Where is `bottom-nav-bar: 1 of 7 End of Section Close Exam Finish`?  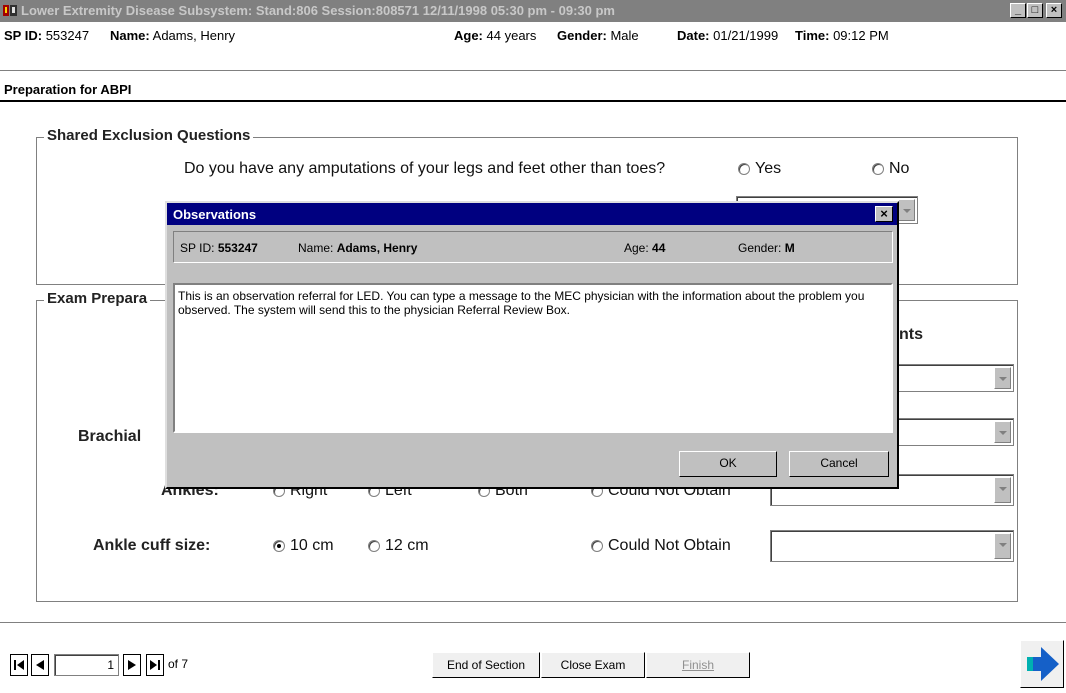 bottom-nav-bar: 1 of 7 End of Section Close Exam Finish is located at coordinates (533, 664).